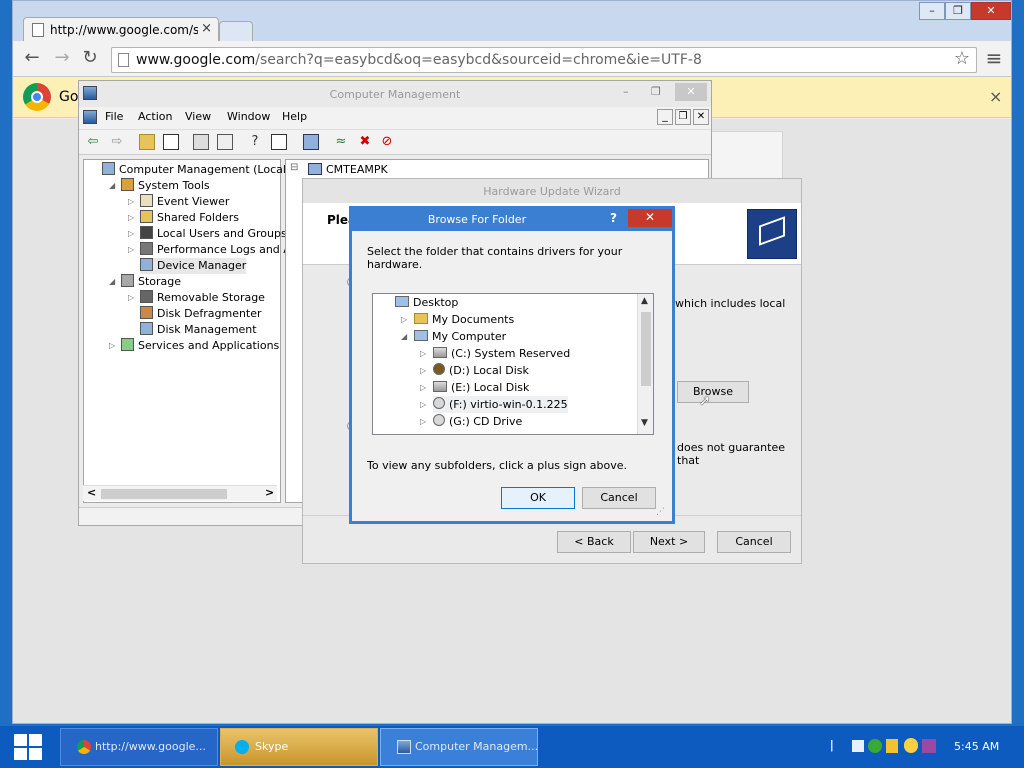  Describe the element at coordinates (932, 11) in the screenshot. I see `window-minimize-button: –` at that location.